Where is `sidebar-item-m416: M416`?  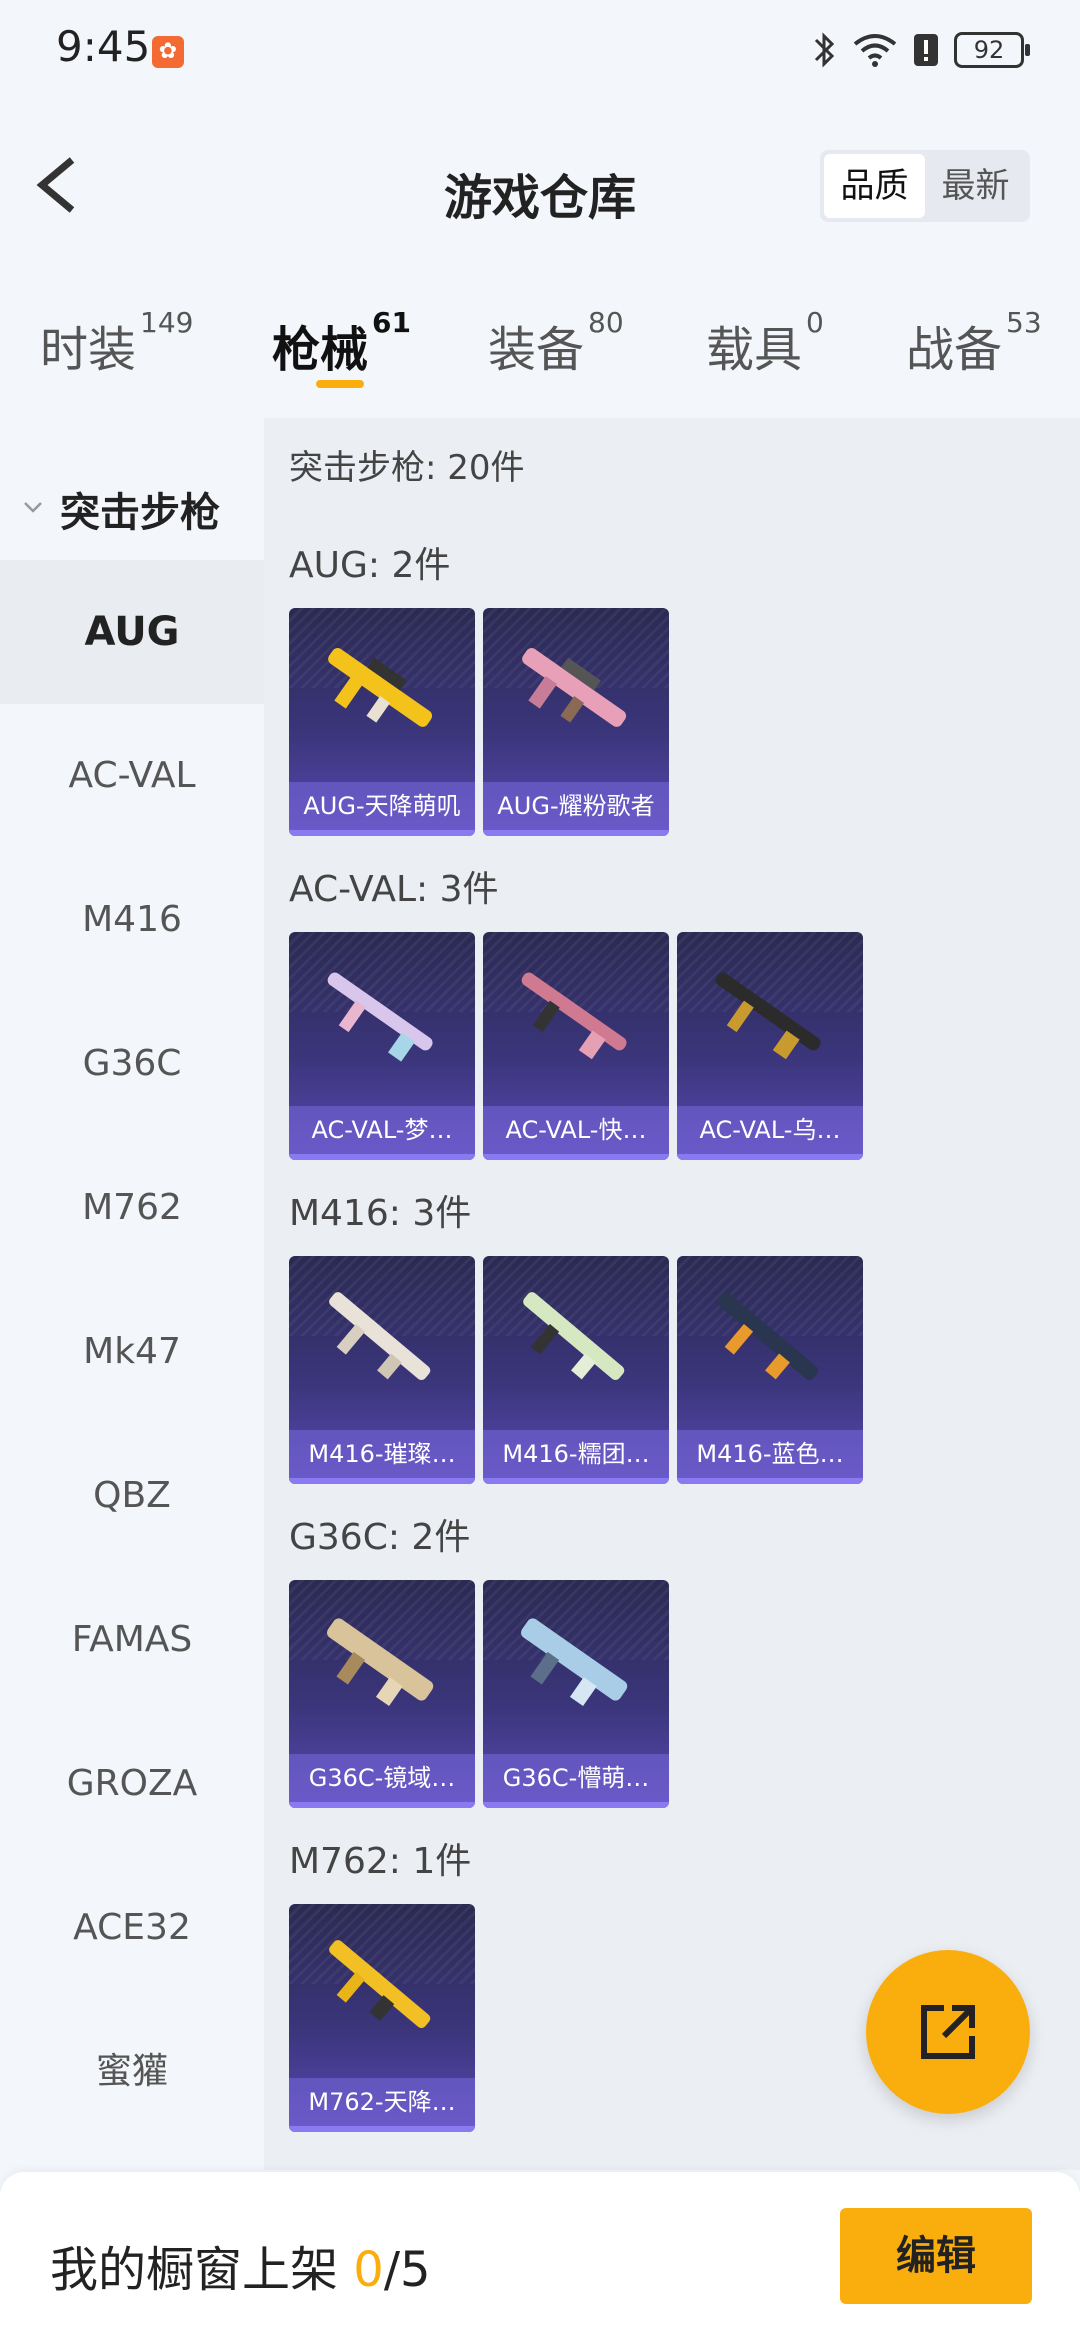 sidebar-item-m416: M416 is located at coordinates (132, 920).